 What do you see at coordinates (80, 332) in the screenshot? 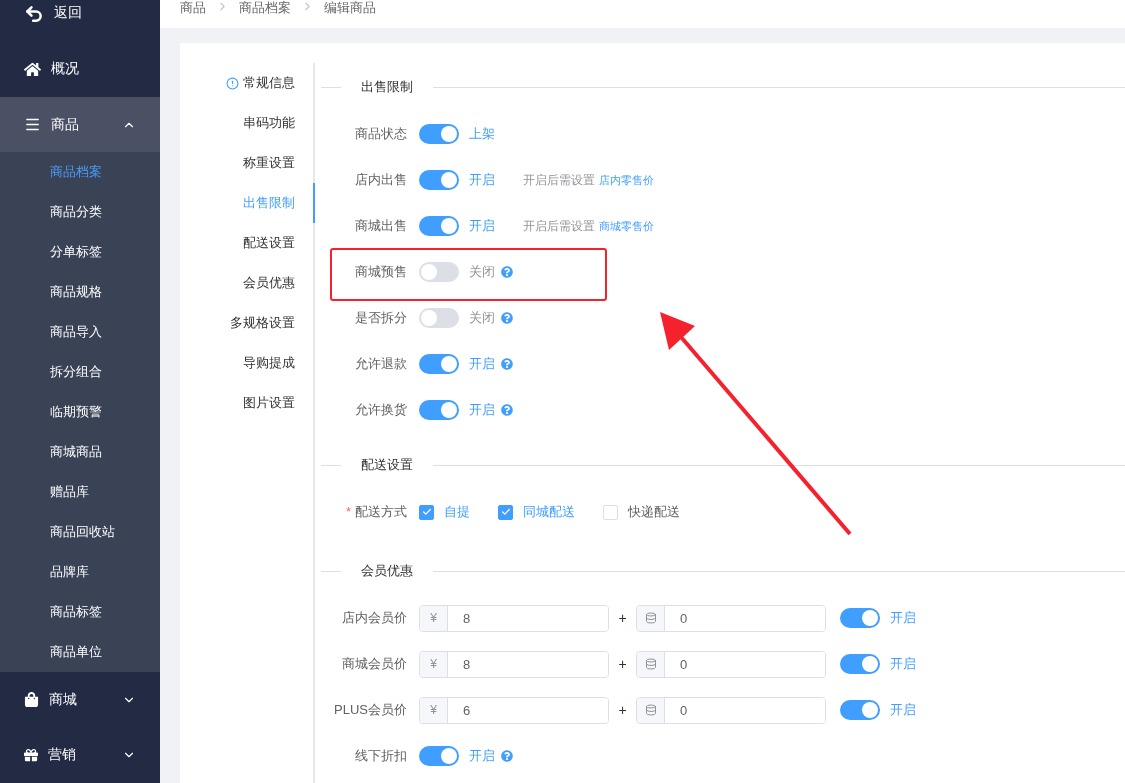
I see `sidebar-subitem: 商品导入` at bounding box center [80, 332].